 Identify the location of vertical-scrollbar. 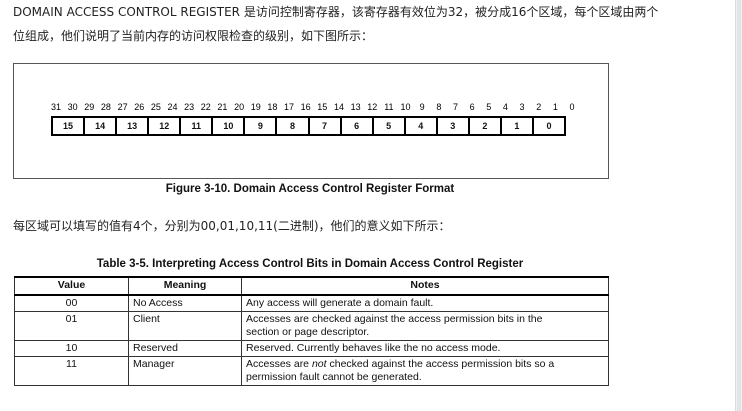
(738, 205).